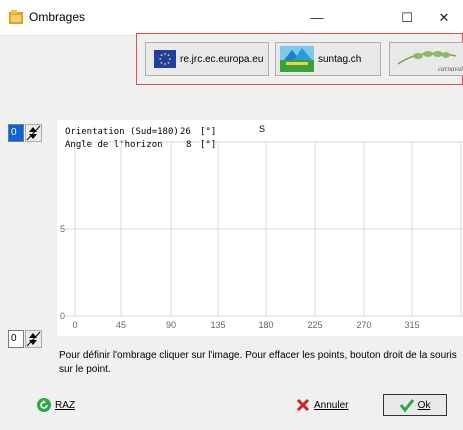 This screenshot has width=463, height=430. Describe the element at coordinates (303, 405) in the screenshot. I see `cancel-icon` at that location.